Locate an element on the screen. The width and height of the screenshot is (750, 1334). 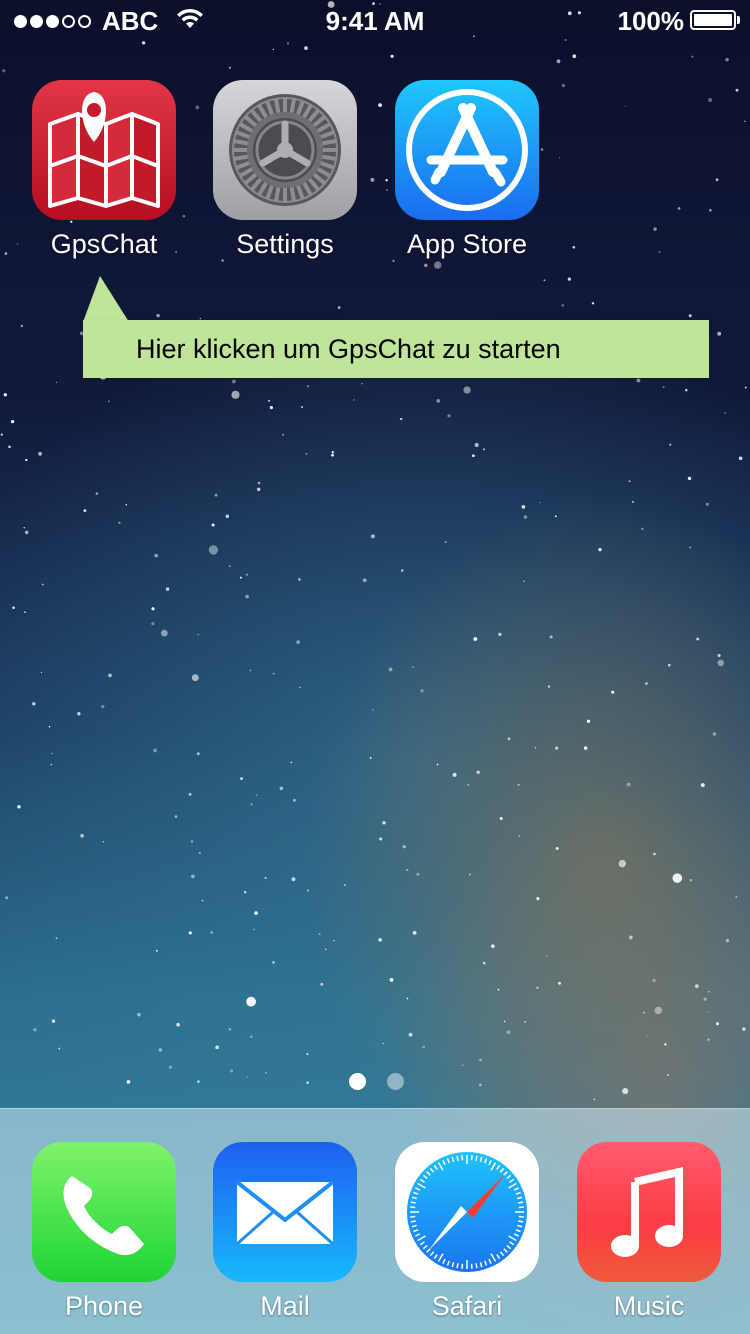
app-settings: Settings is located at coordinates (285, 170).